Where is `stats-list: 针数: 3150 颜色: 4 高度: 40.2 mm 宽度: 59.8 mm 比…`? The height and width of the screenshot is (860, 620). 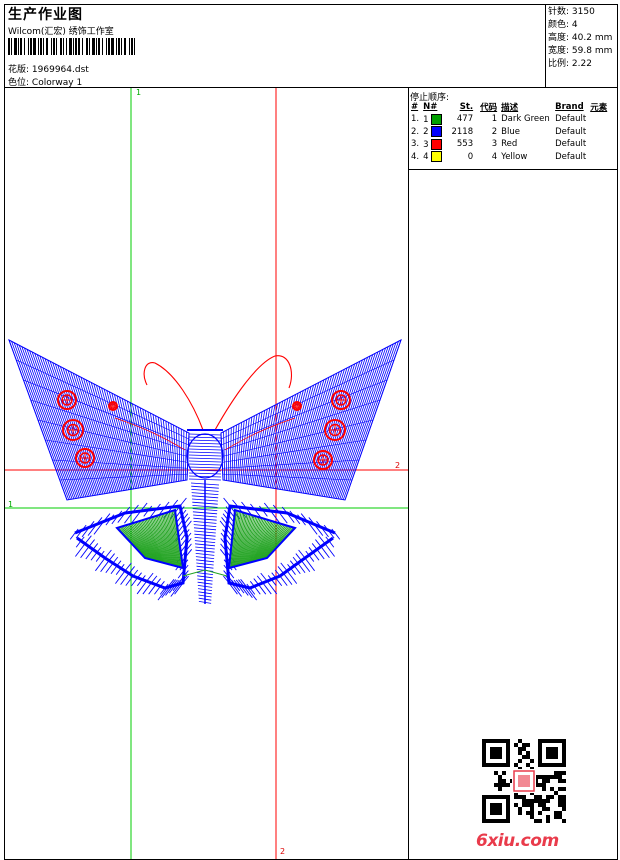
stats-list: 针数: 3150 颜色: 4 高度: 40.2 mm 宽度: 59.8 mm 比… is located at coordinates (580, 38).